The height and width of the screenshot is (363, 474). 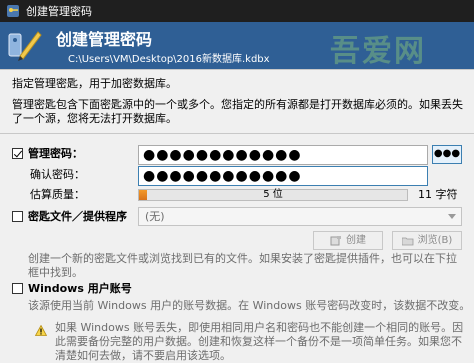 I want to click on browse-keyfile-button: 浏览(B), so click(x=427, y=240).